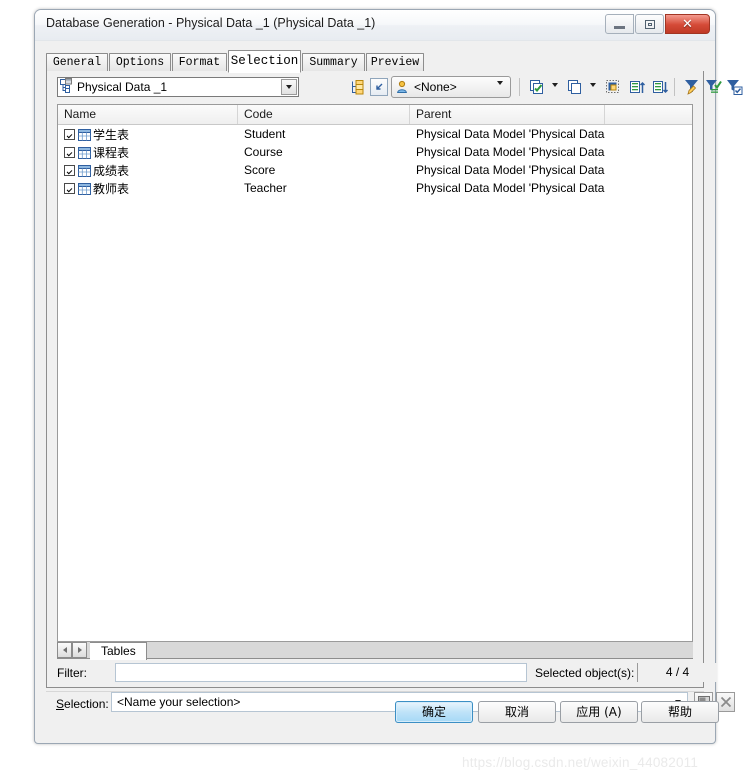 This screenshot has width=750, height=783. I want to click on row-name-label: 教师表, so click(111, 188).